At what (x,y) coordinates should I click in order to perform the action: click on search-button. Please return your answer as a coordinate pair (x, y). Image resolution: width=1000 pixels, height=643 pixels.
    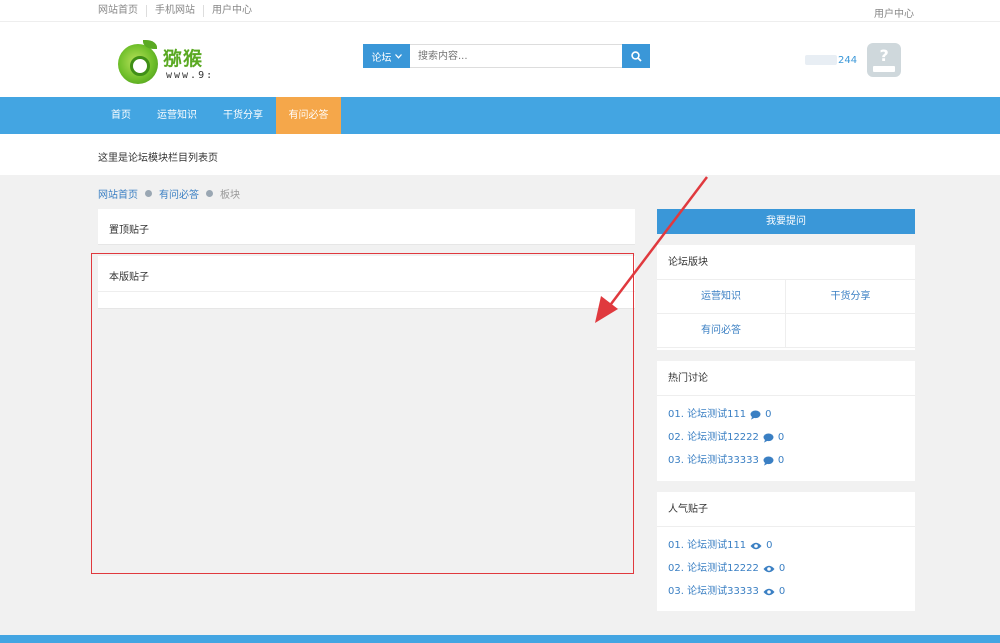
    Looking at the image, I should click on (636, 56).